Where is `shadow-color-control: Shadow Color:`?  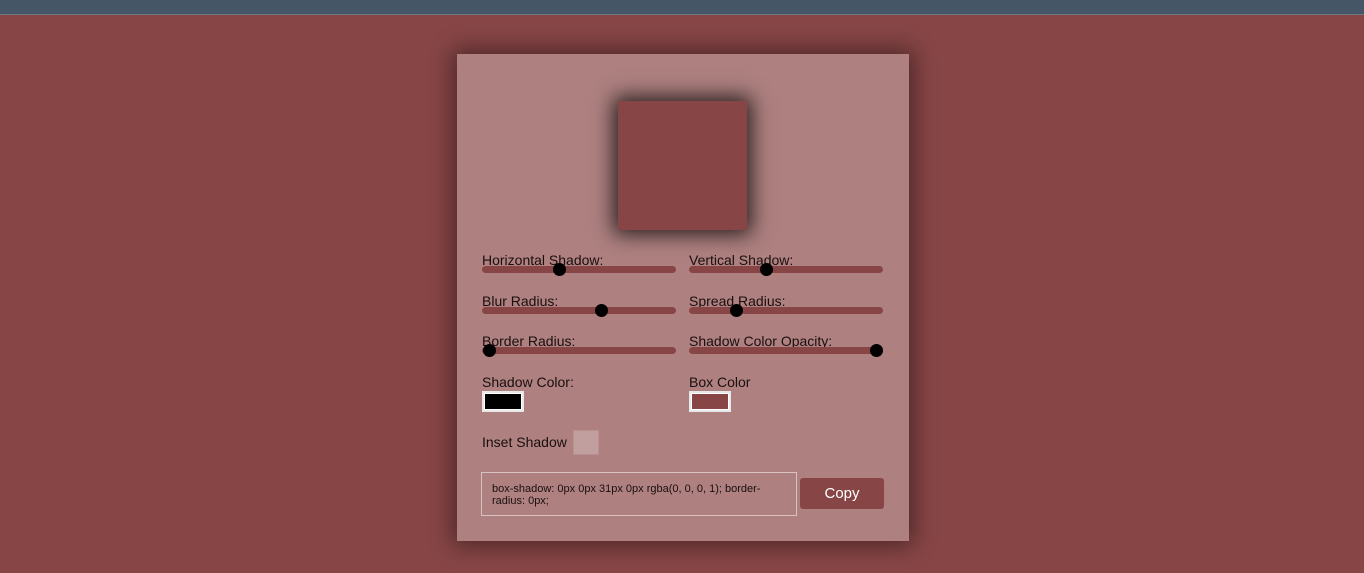 shadow-color-control: Shadow Color: is located at coordinates (579, 393).